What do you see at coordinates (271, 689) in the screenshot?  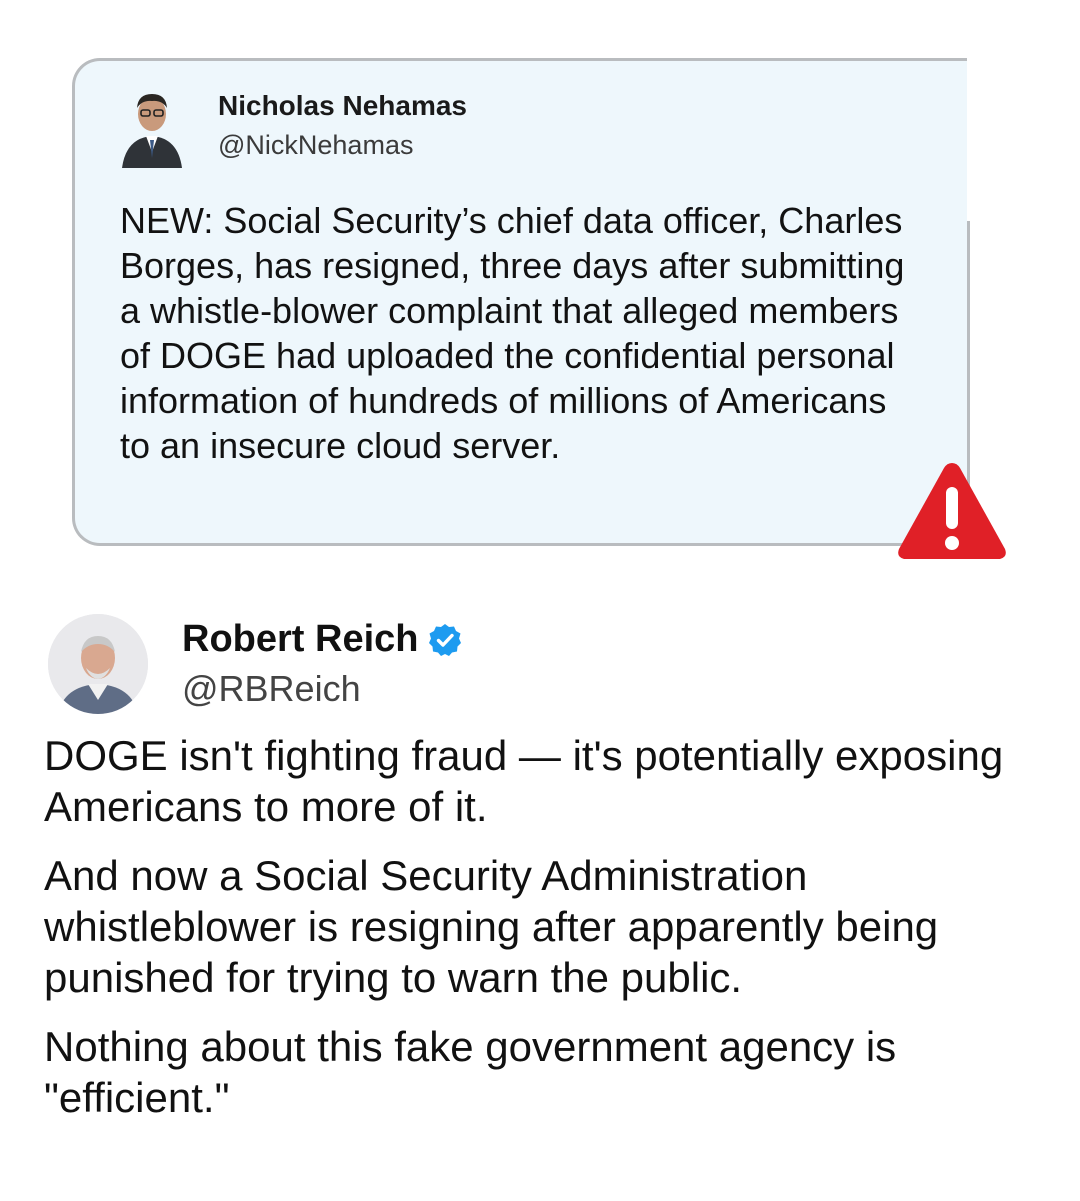 I see `main-author-handle: @RBReich` at bounding box center [271, 689].